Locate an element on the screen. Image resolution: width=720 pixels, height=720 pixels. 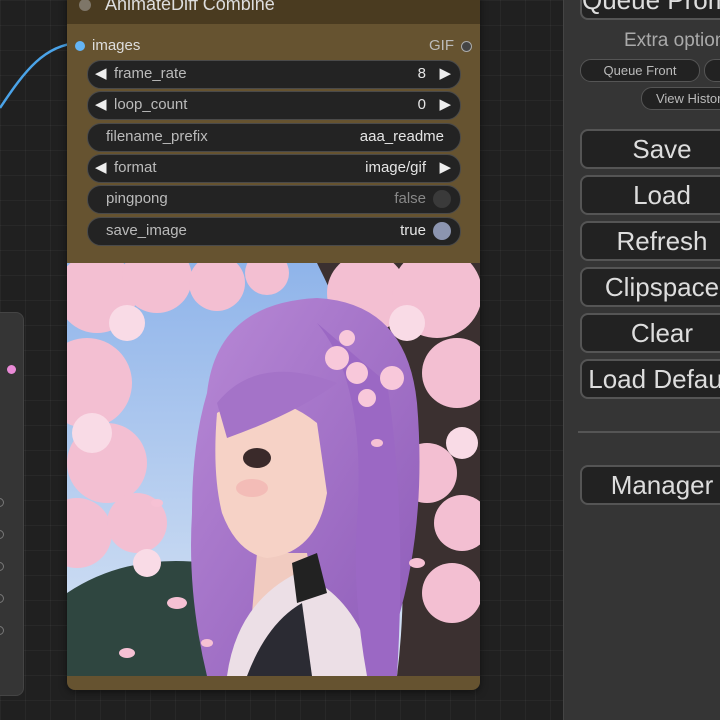
toggle-value: false is located at coordinates (410, 198).